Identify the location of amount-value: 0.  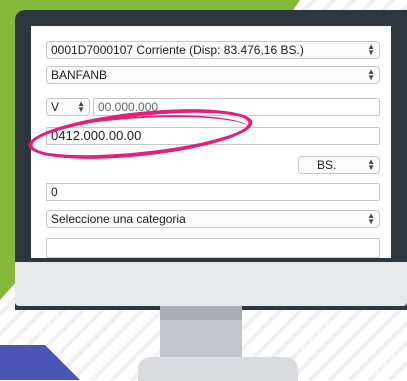
(54, 192).